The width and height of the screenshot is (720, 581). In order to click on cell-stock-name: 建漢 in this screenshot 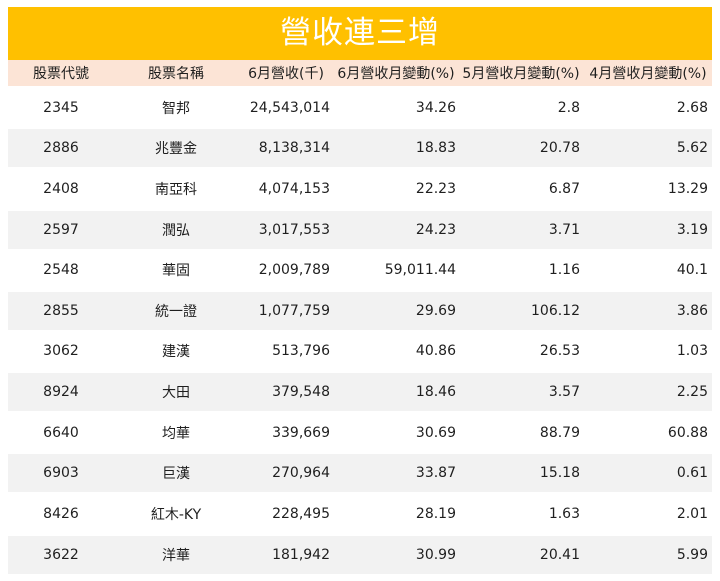, I will do `click(176, 352)`.